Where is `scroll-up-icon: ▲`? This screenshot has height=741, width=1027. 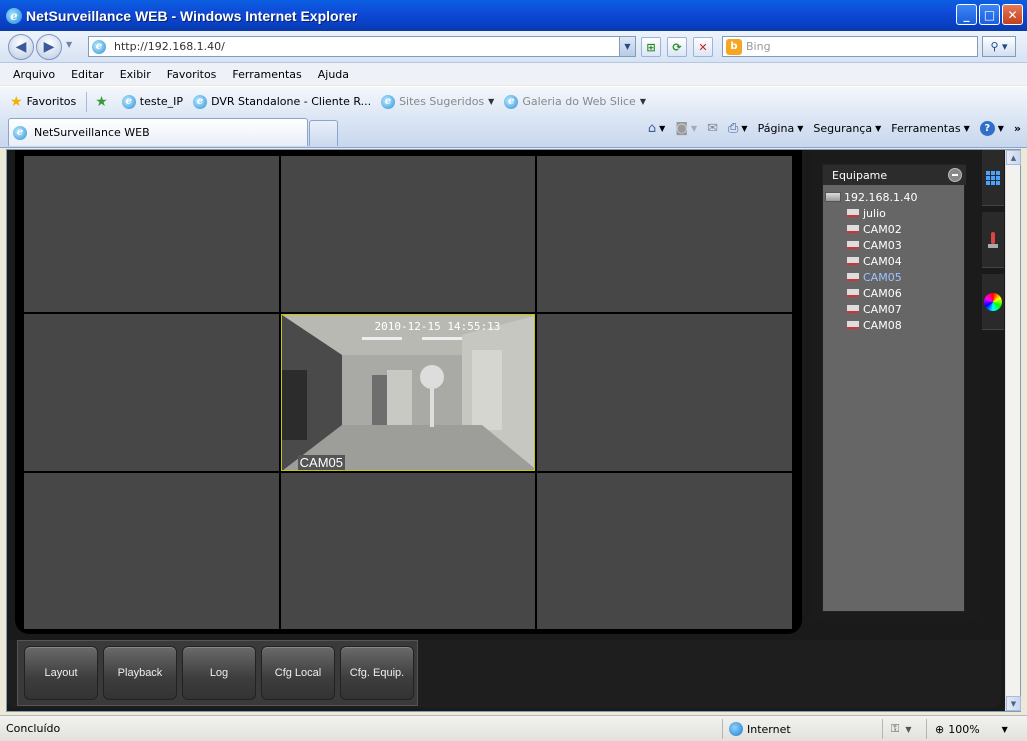 scroll-up-icon: ▲ is located at coordinates (1013, 157).